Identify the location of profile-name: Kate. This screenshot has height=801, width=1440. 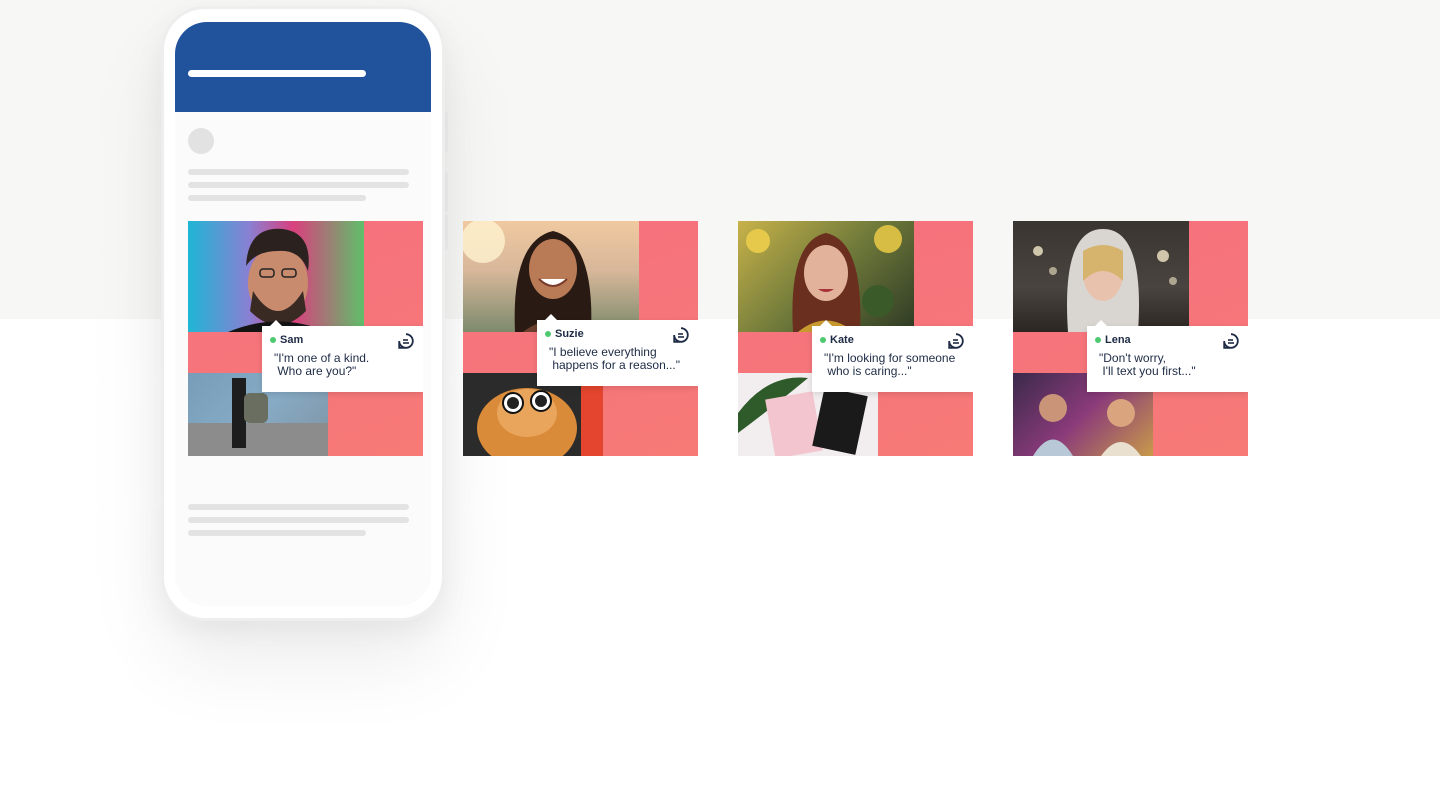
(842, 340).